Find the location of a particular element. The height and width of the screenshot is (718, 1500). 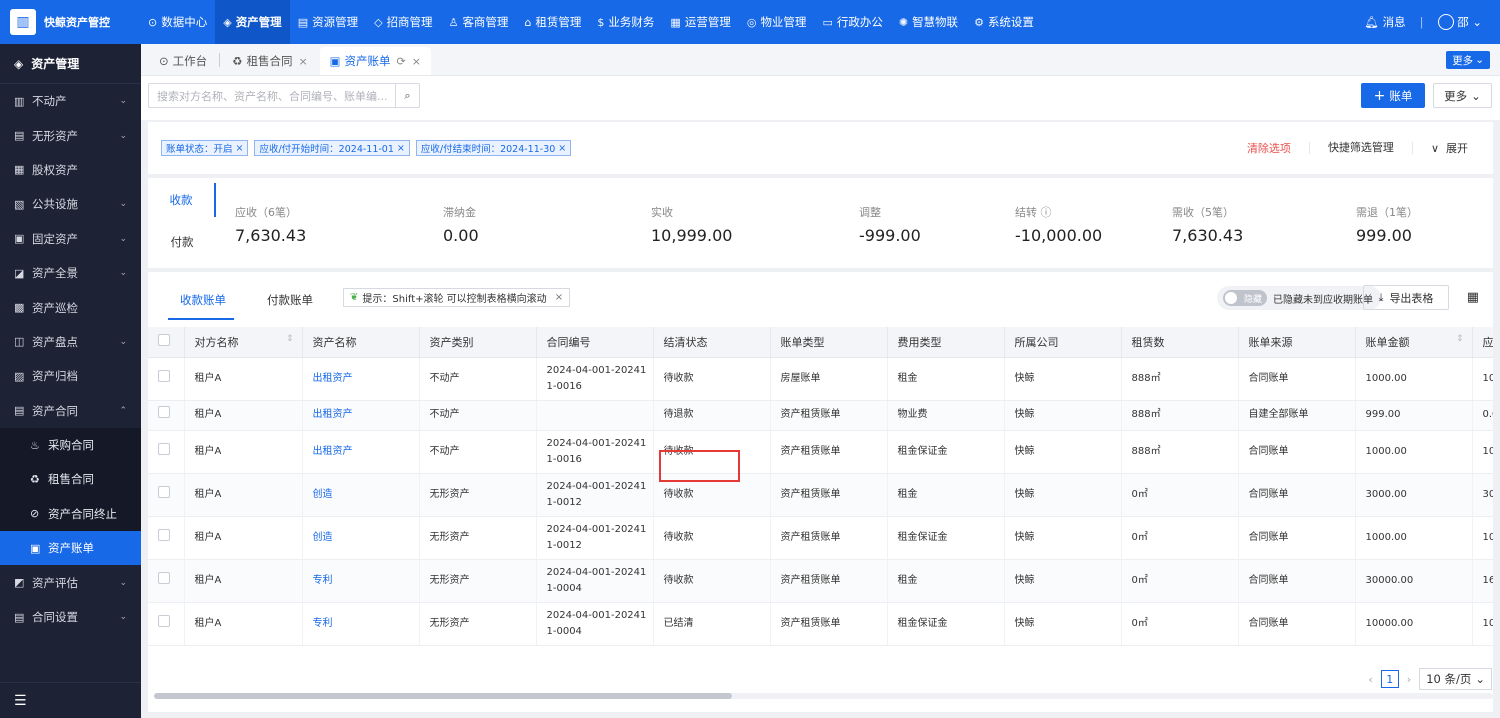

topnav-item-6: $ 业务财务 is located at coordinates (625, 22).